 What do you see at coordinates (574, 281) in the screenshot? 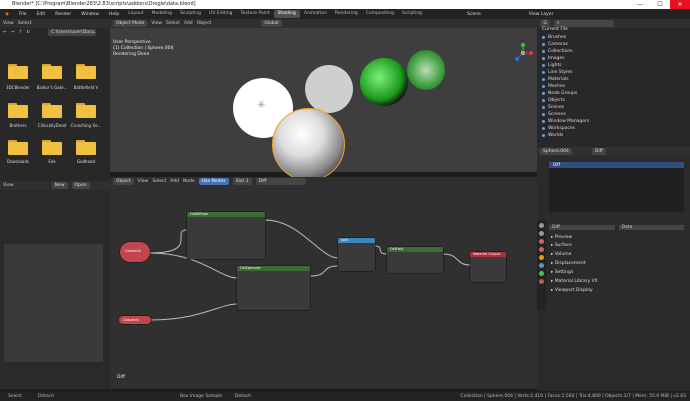
I see `section-material-library: ▸ Material Library VX` at bounding box center [574, 281].